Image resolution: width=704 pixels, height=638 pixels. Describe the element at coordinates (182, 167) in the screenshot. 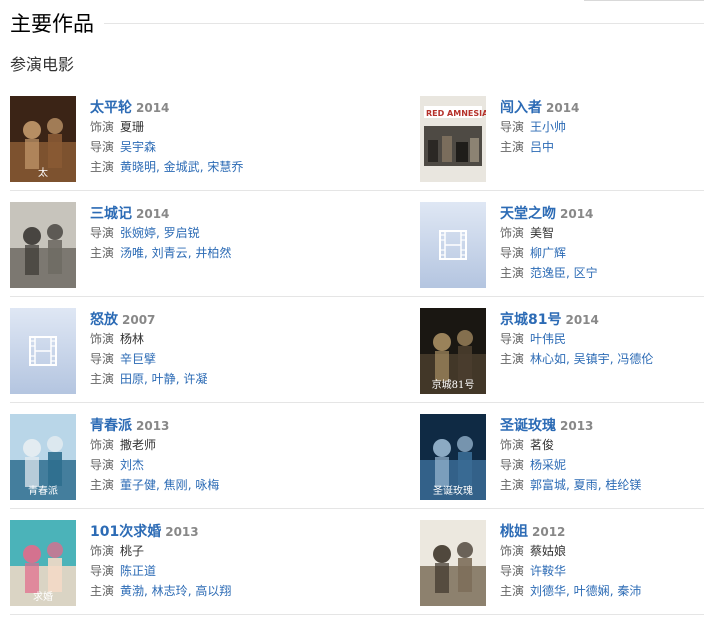

I see `person-link: 金城武` at that location.